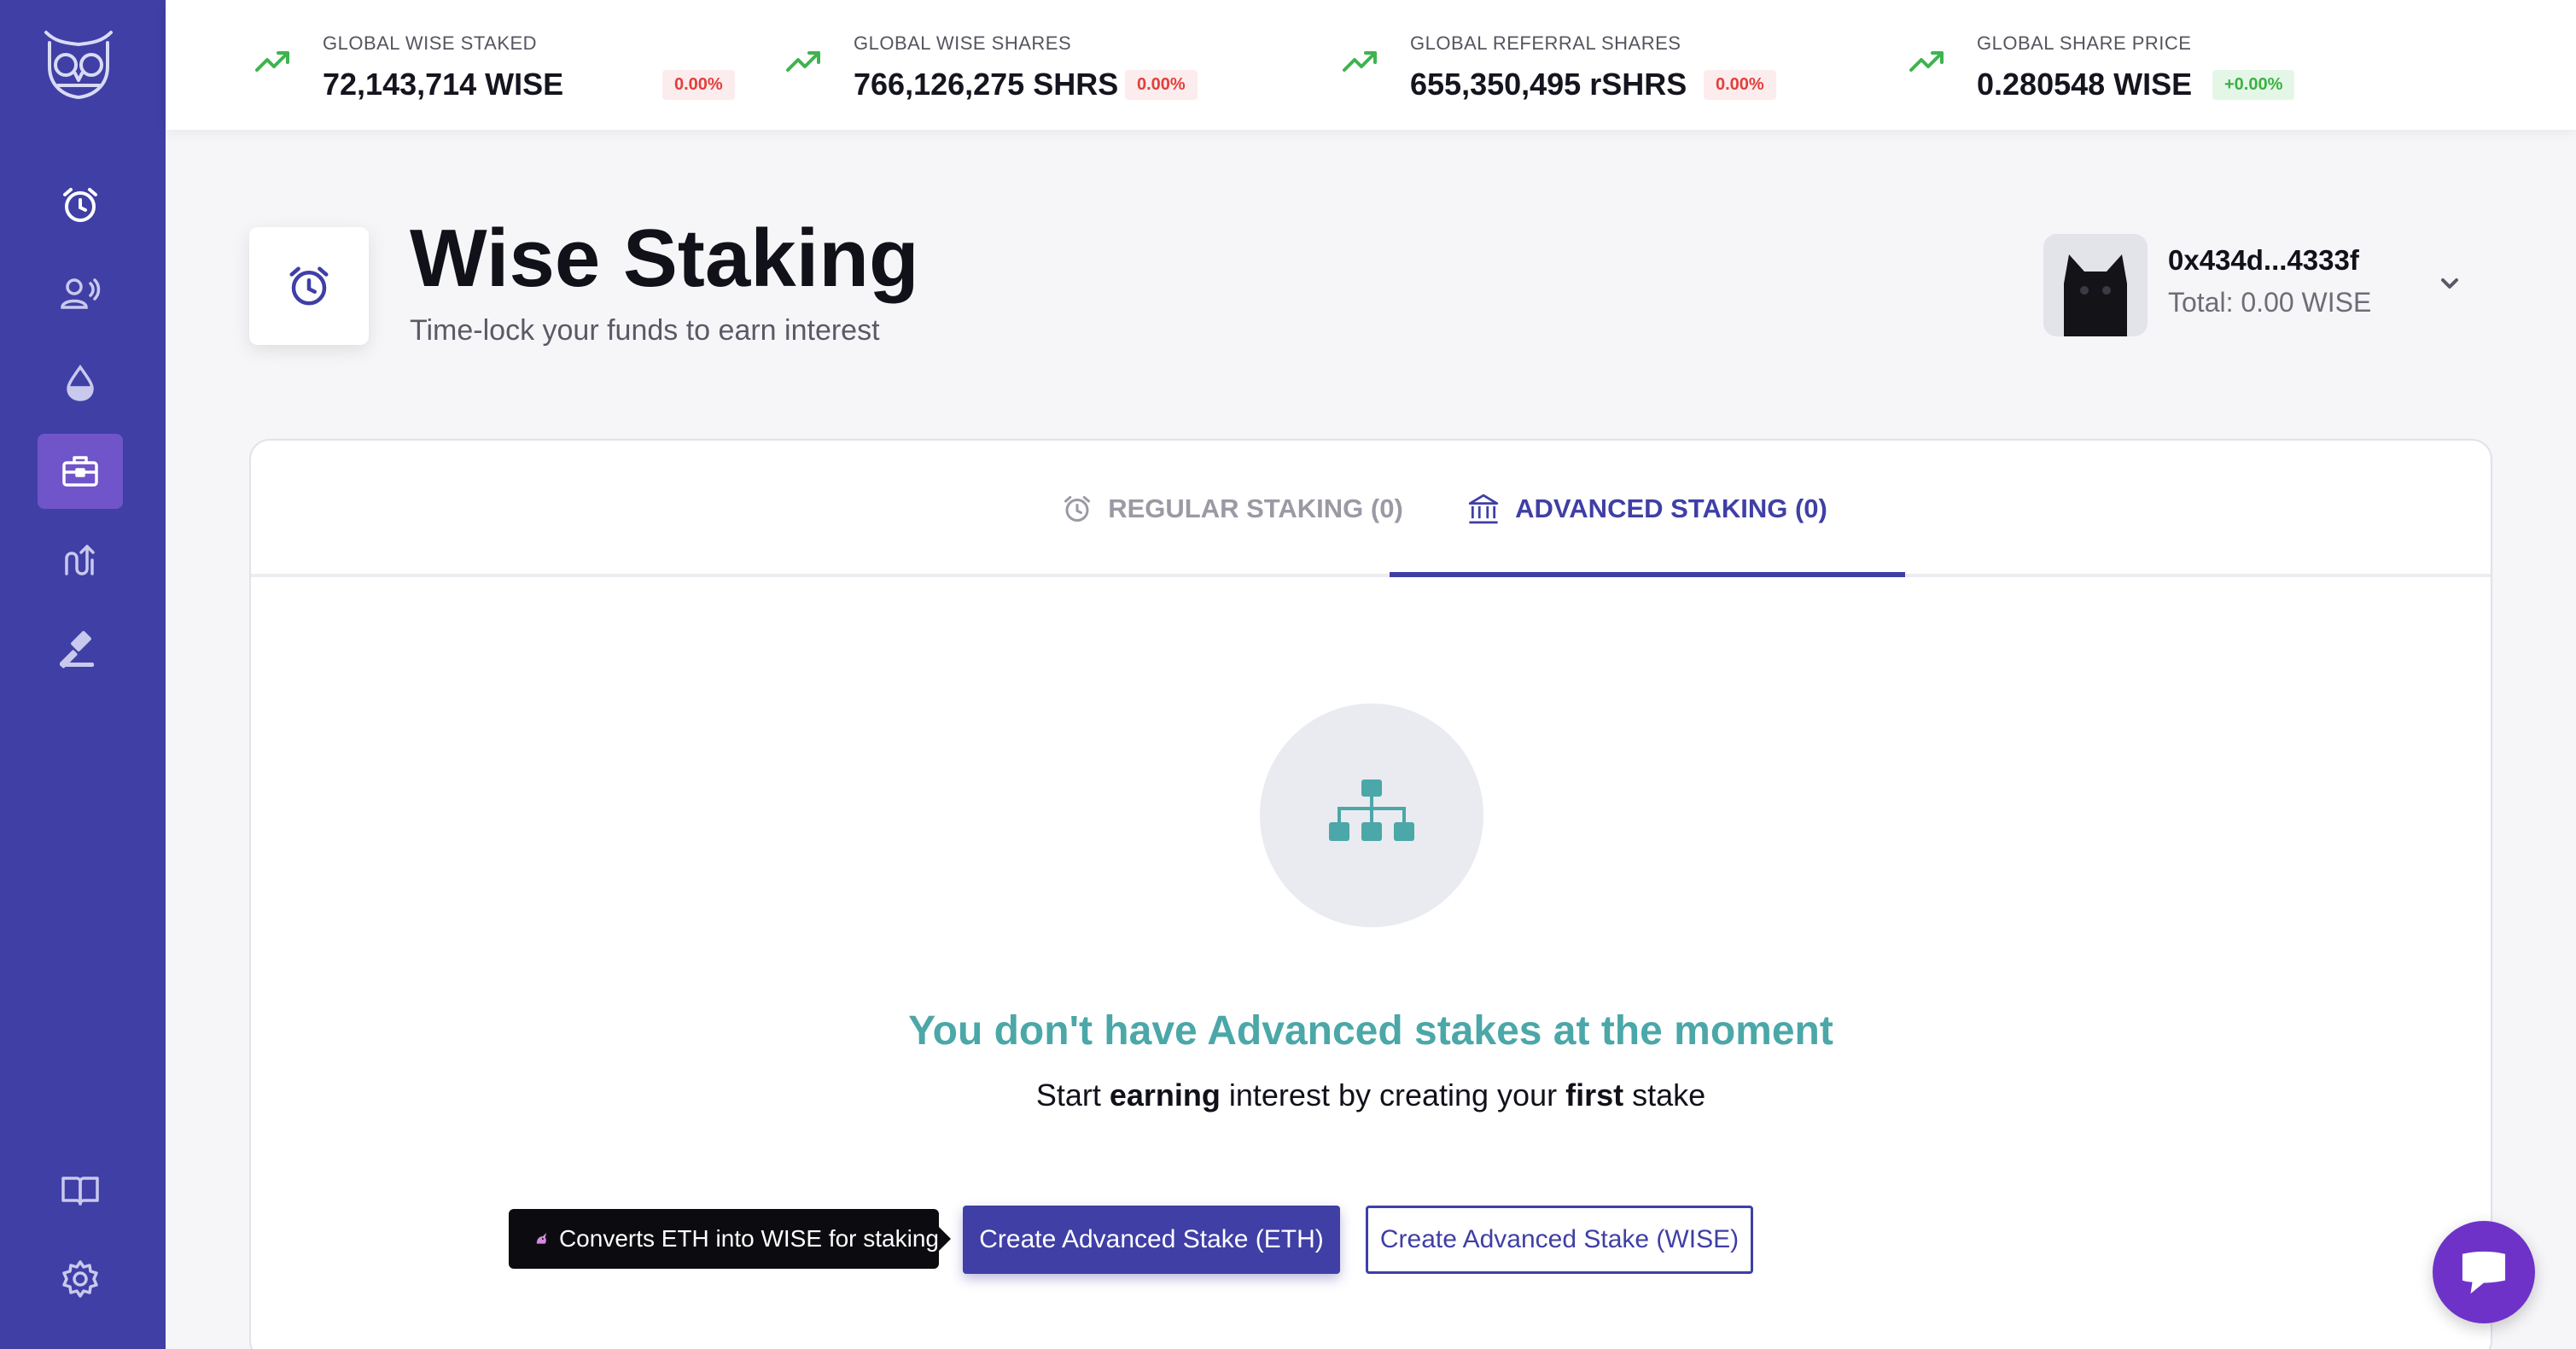  Describe the element at coordinates (510, 65) in the screenshot. I see `stat-wise-staked: GLOBAL WISE STAKED 72,143,714 WISE 0.00%` at that location.